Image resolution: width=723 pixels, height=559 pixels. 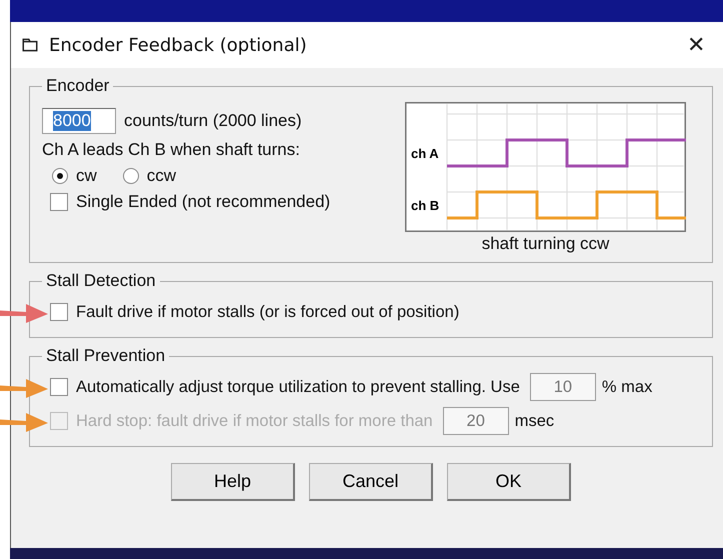 What do you see at coordinates (79, 121) in the screenshot?
I see `counts-field: 8000` at bounding box center [79, 121].